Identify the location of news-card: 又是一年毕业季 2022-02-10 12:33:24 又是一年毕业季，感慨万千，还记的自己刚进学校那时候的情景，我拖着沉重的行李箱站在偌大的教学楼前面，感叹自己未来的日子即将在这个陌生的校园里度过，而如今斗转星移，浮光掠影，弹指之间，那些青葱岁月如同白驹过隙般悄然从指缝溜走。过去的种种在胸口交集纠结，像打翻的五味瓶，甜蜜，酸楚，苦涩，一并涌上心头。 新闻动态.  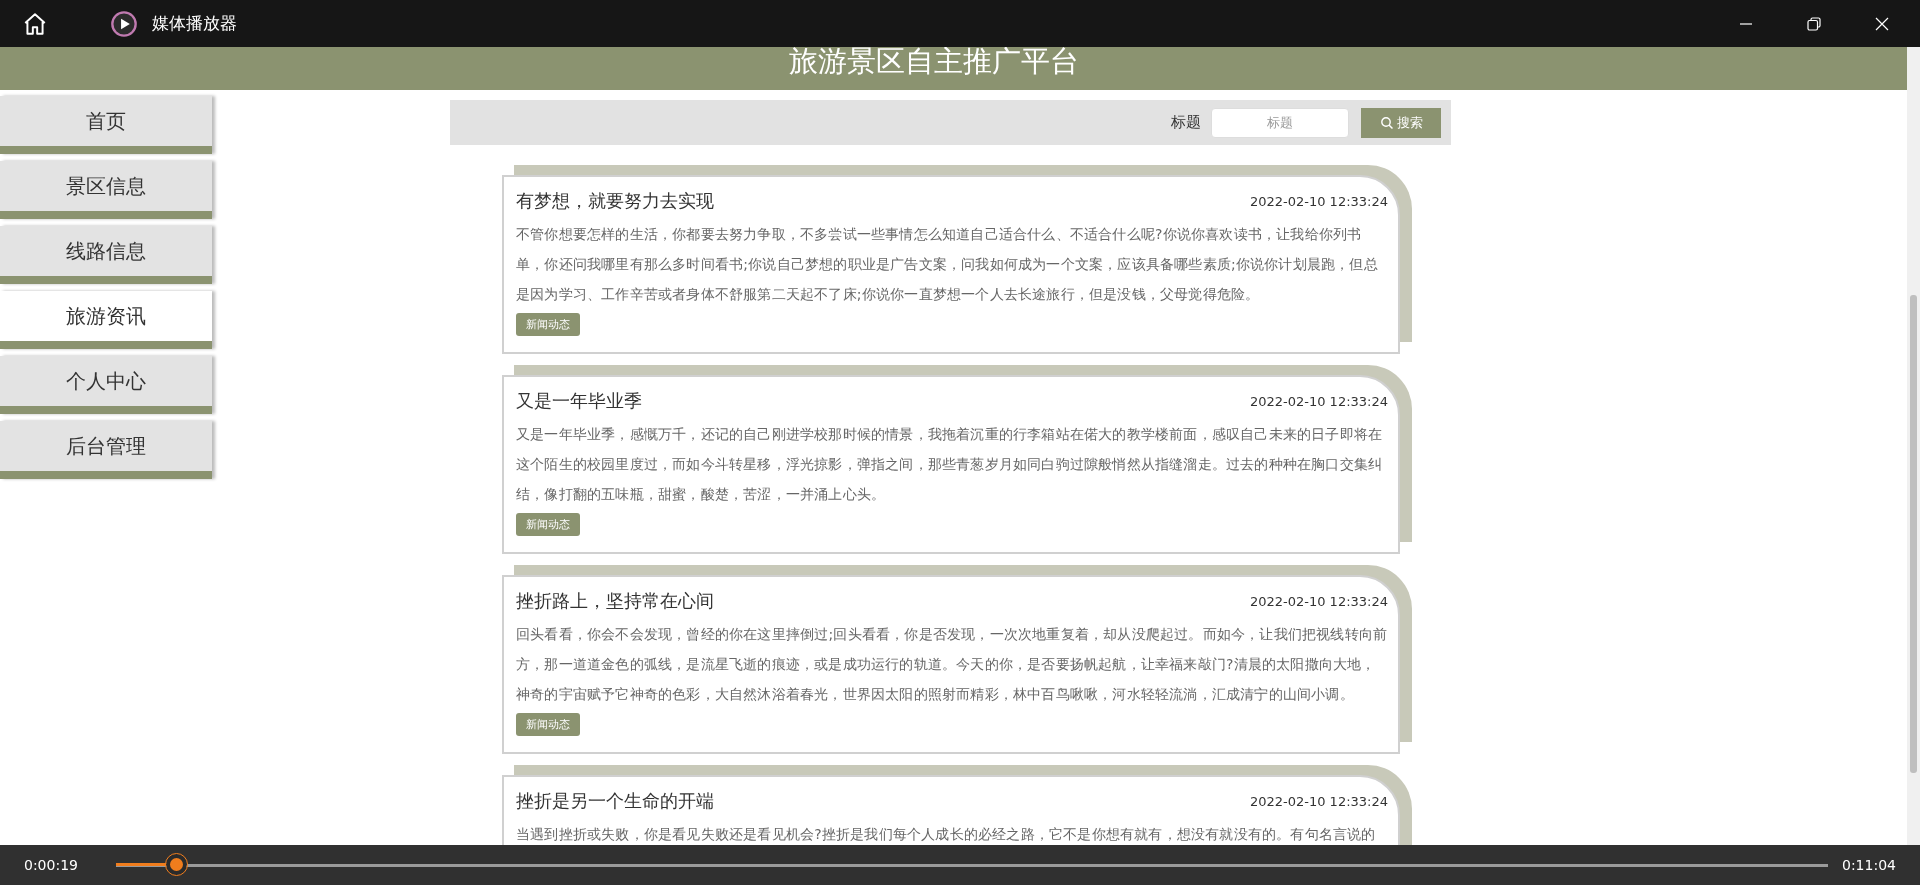
(951, 464).